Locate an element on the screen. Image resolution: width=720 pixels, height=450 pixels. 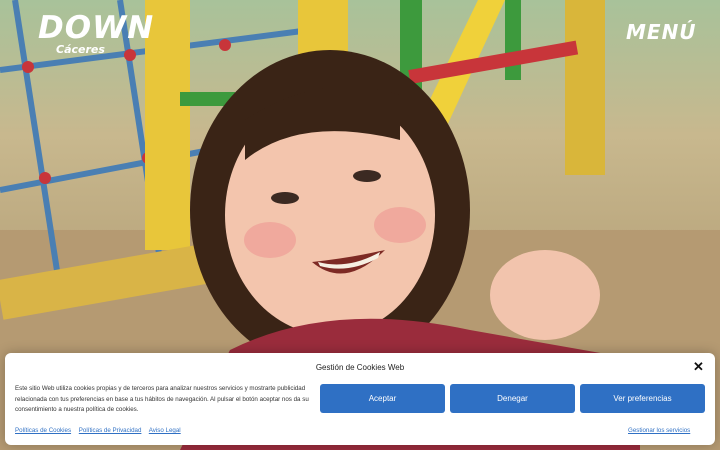
menu-button: MENÚ is located at coordinates (661, 32).